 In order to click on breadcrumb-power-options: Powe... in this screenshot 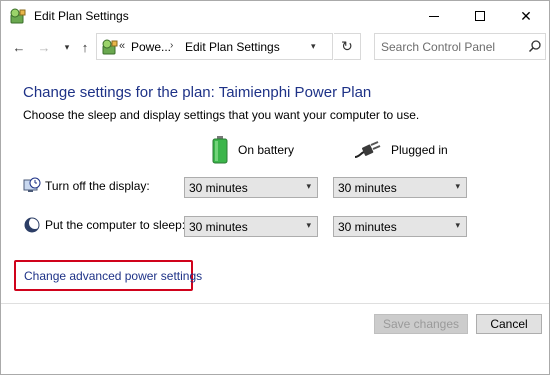, I will do `click(151, 47)`.